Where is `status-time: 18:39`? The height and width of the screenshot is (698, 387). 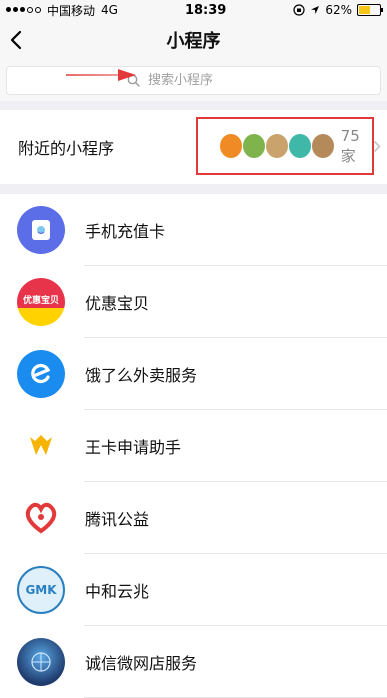
status-time: 18:39 is located at coordinates (205, 10).